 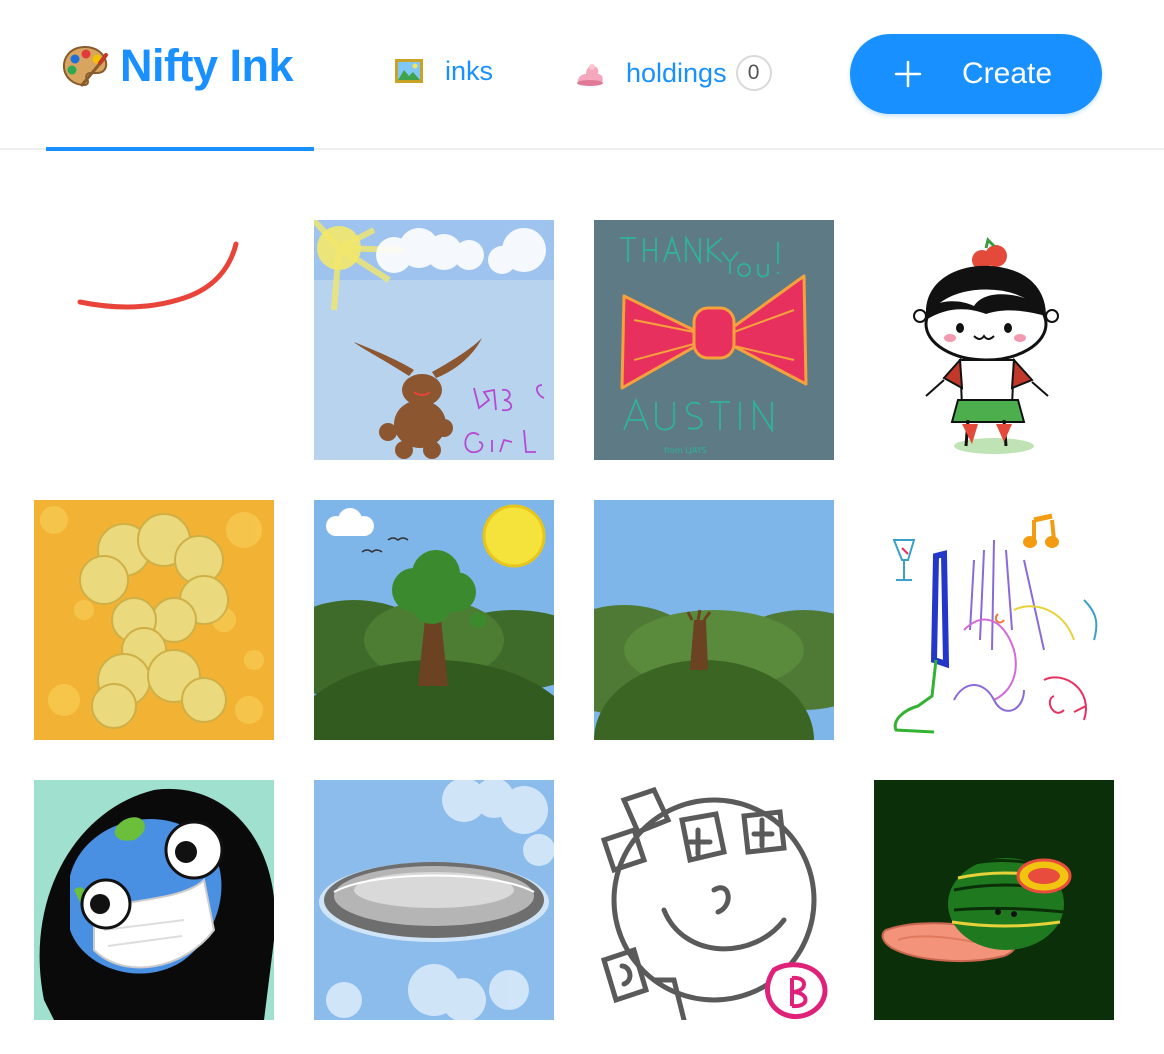 I want to click on ink-card-money-smiley, so click(x=714, y=900).